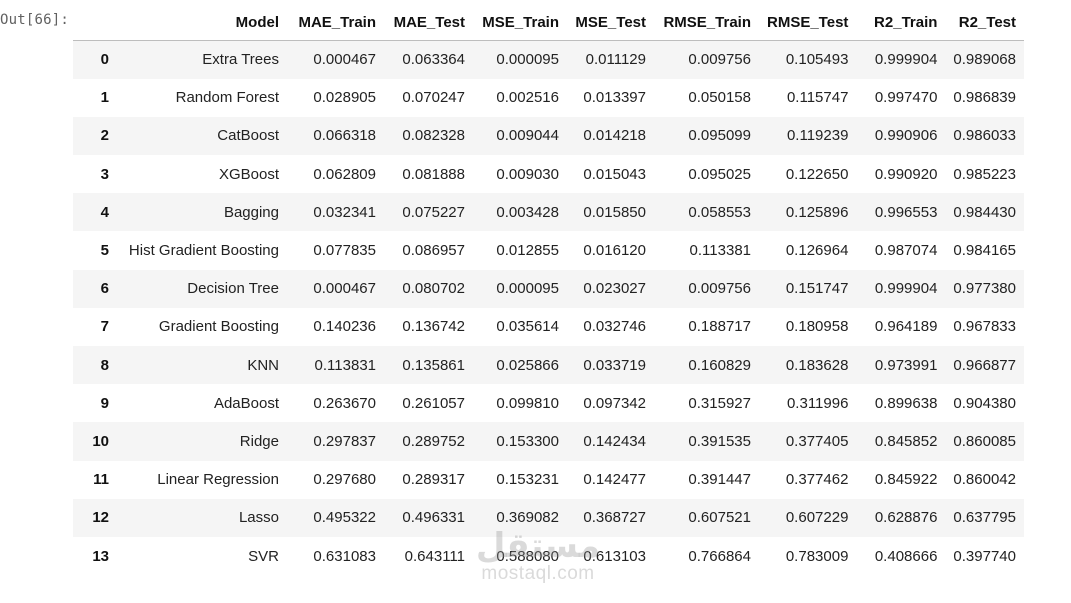 This screenshot has width=1071, height=603. Describe the element at coordinates (984, 22) in the screenshot. I see `column-header: R2_Test` at that location.